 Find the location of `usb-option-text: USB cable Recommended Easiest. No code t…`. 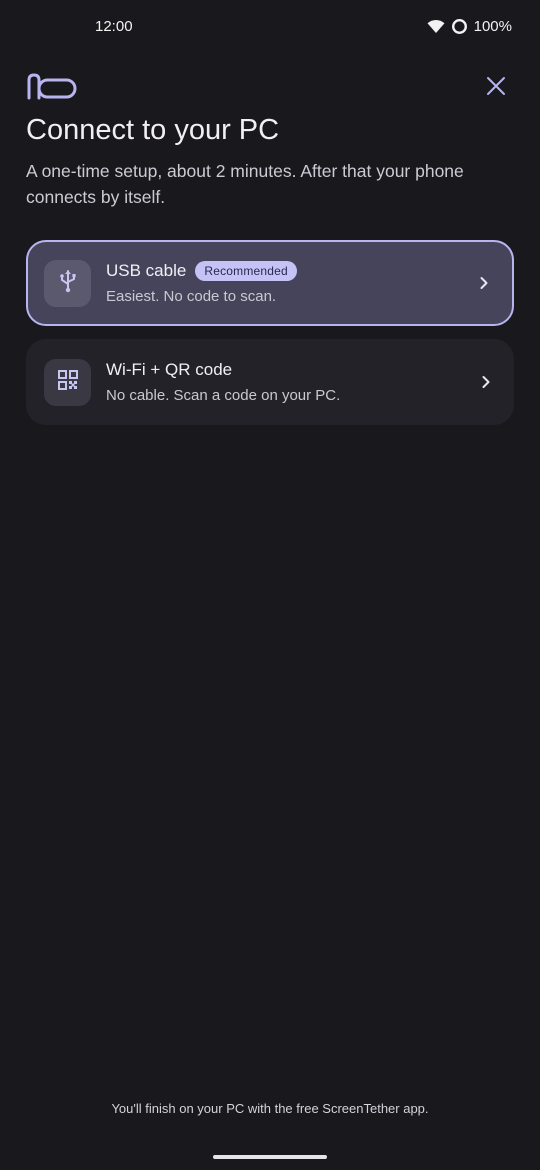

usb-option-text: USB cable Recommended Easiest. No code t… is located at coordinates (290, 283).